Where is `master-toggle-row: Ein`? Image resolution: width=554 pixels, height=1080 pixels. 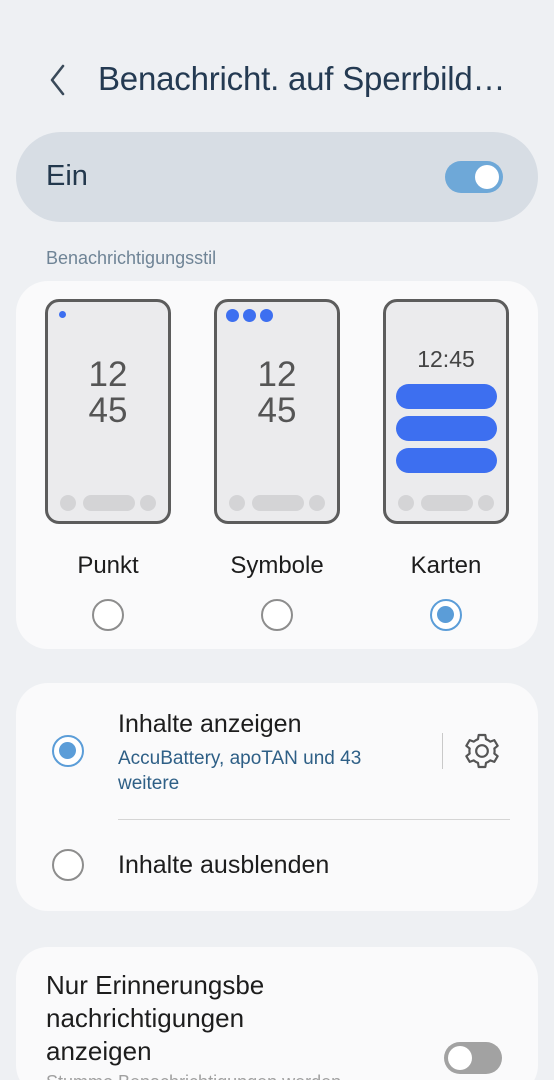 master-toggle-row: Ein is located at coordinates (277, 177).